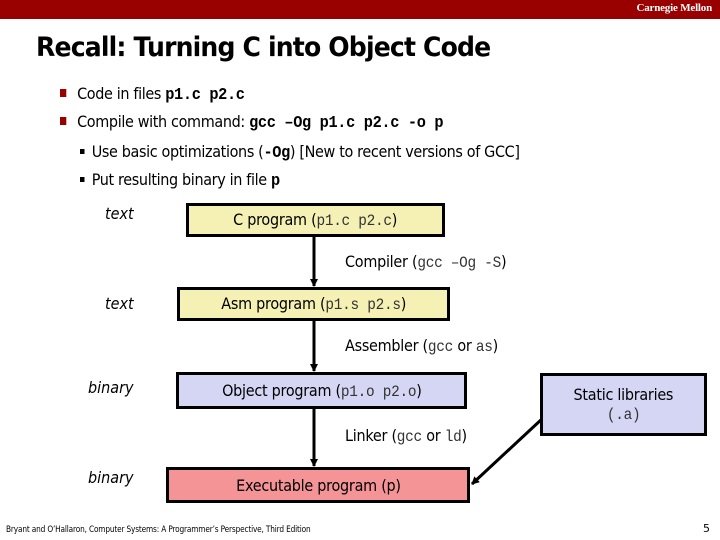 Image resolution: width=720 pixels, height=540 pixels. Describe the element at coordinates (321, 390) in the screenshot. I see `object-program-box: Object program (p1.o p2.o)` at that location.